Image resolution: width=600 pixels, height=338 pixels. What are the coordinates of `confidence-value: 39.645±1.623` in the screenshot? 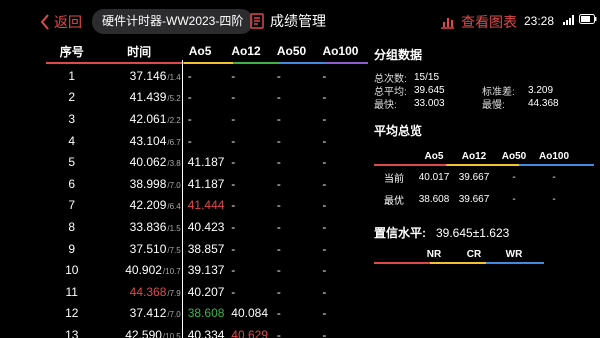 It's located at (473, 232).